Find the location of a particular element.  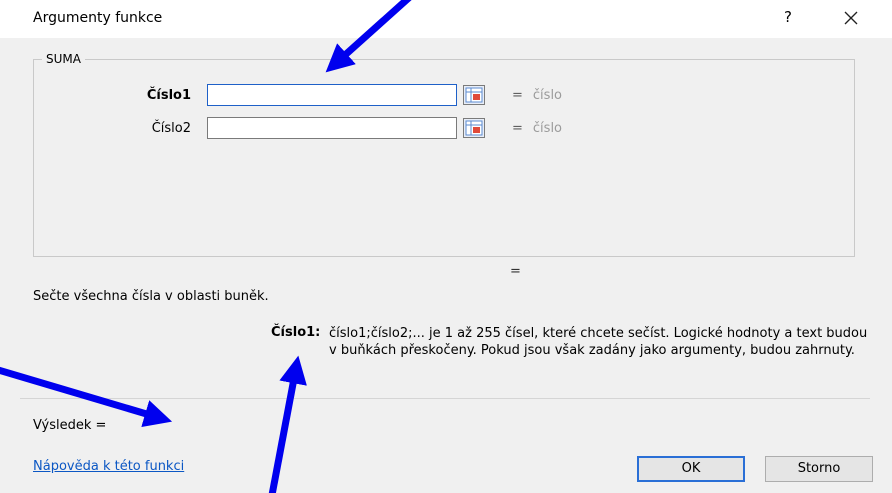

close-button is located at coordinates (851, 18).